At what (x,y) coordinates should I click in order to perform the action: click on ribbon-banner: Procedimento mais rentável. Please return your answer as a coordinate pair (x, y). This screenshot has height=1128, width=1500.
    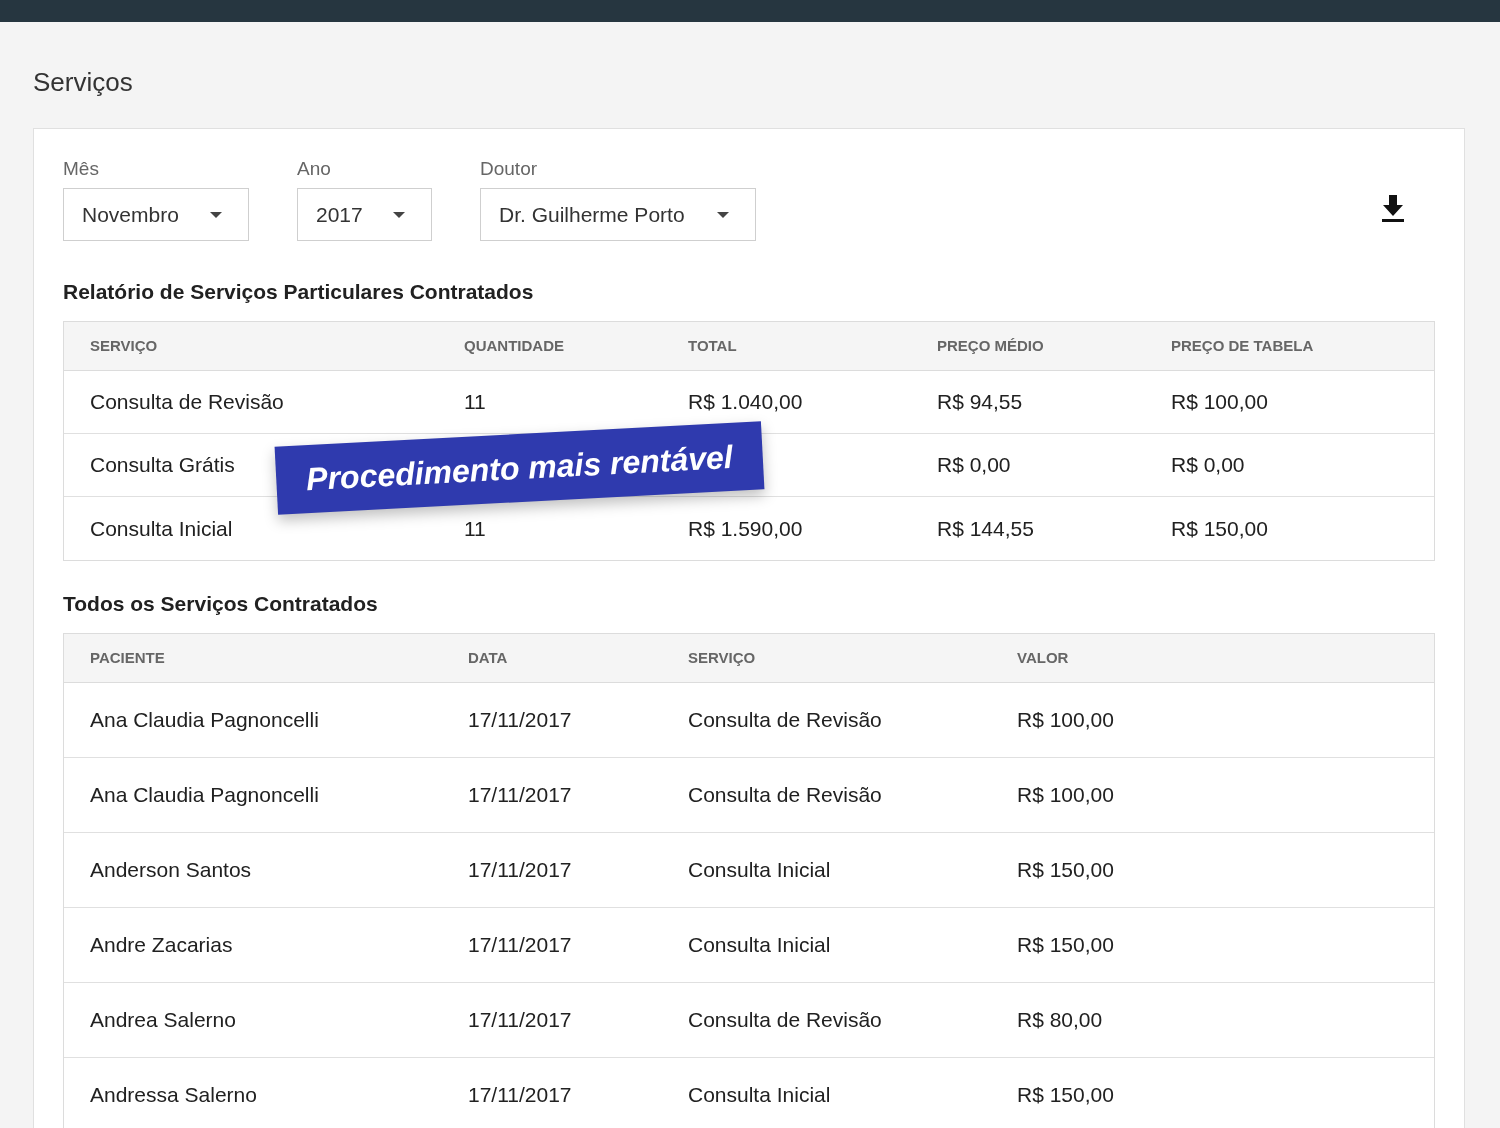
    Looking at the image, I should click on (519, 468).